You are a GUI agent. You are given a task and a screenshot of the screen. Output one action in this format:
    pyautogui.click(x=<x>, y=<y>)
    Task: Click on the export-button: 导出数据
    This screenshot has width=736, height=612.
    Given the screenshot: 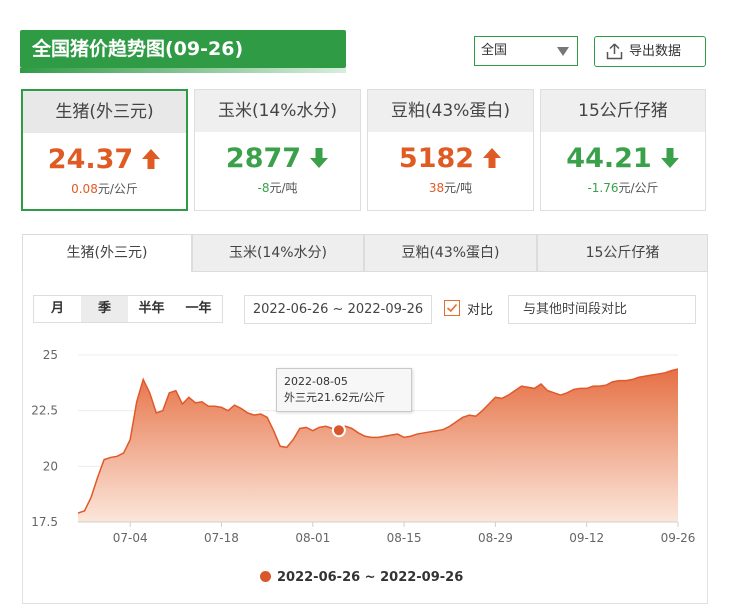 What is the action you would take?
    pyautogui.click(x=650, y=51)
    